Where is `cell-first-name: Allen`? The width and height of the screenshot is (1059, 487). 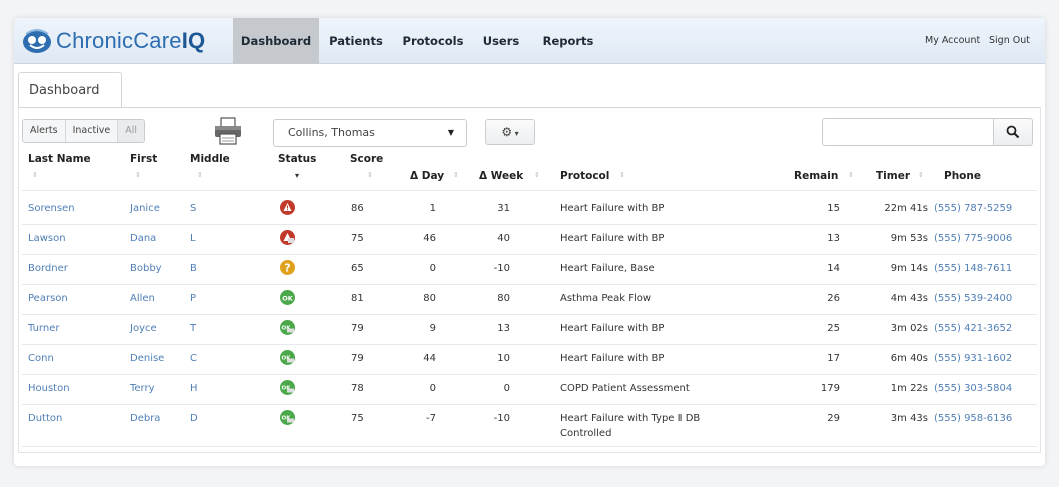
cell-first-name: Allen is located at coordinates (142, 298).